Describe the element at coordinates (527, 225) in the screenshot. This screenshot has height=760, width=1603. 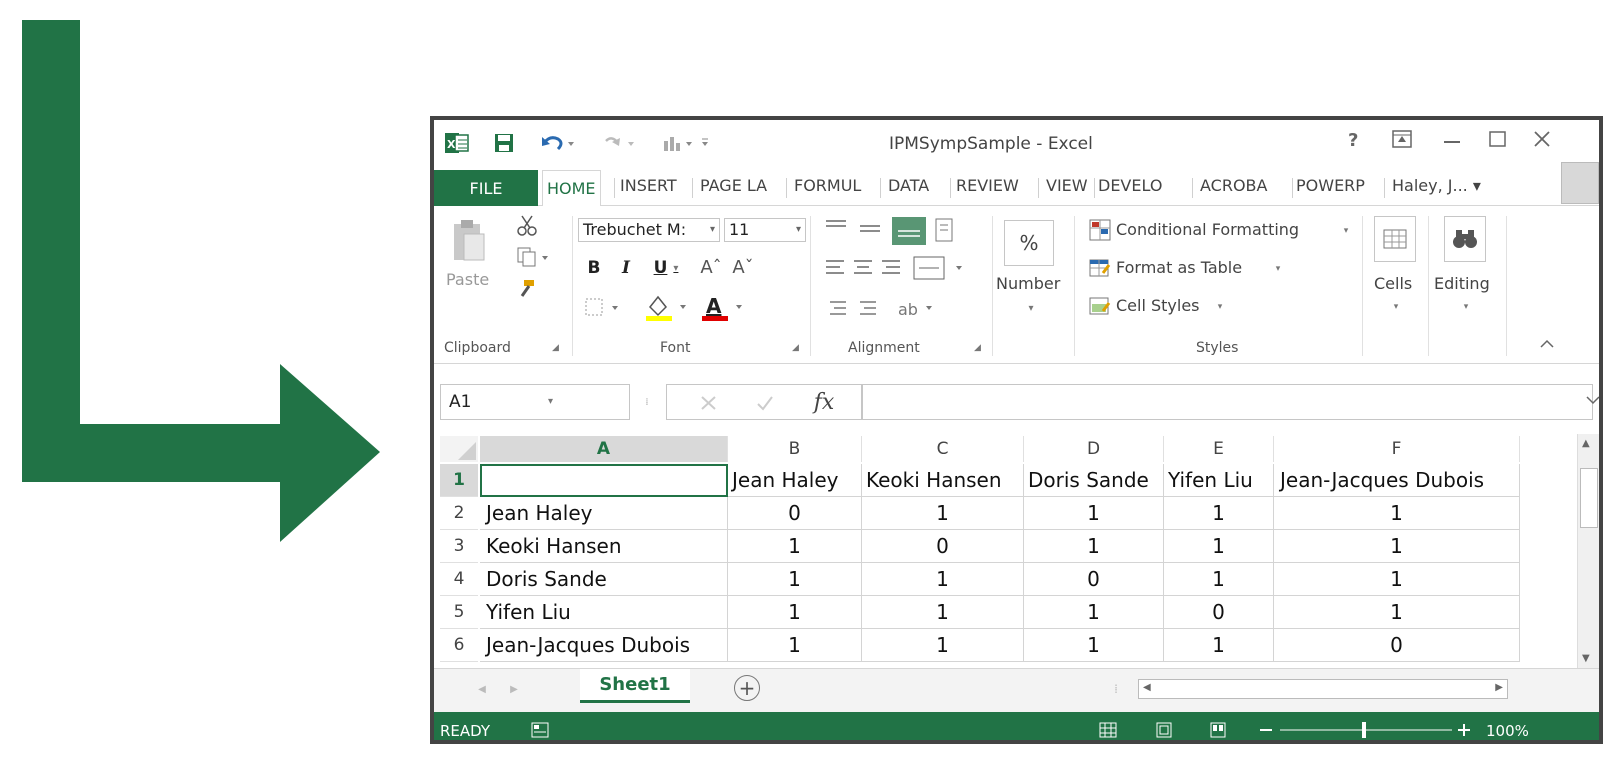
I see `cut-icon` at that location.